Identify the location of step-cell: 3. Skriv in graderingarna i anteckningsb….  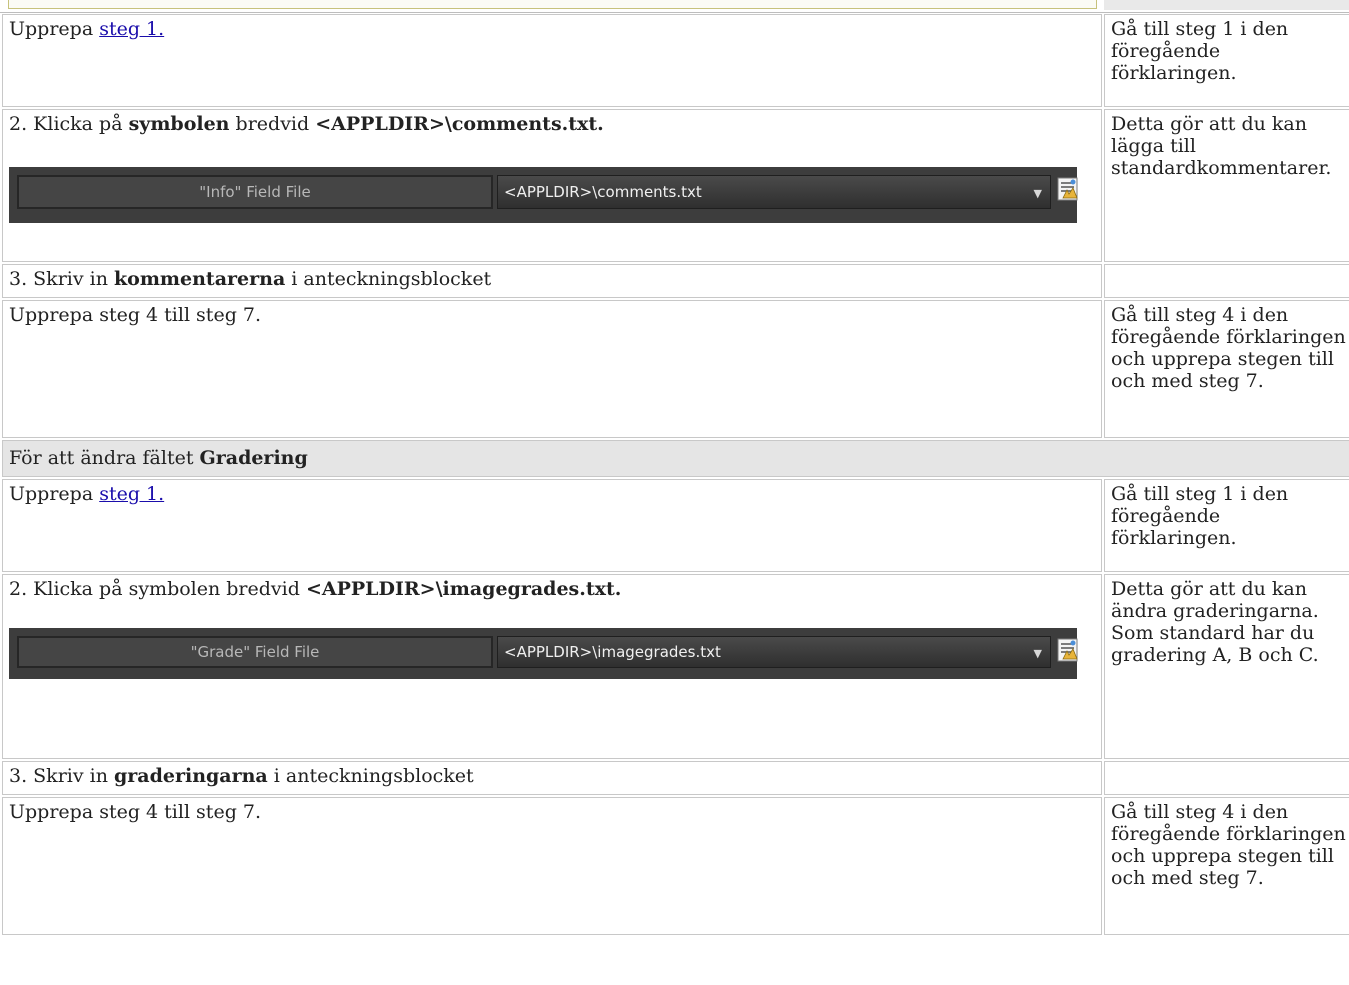
(552, 778).